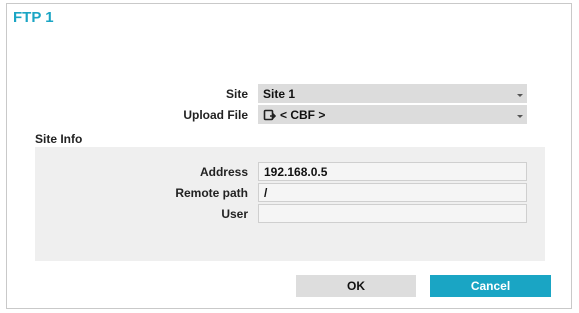  What do you see at coordinates (223, 172) in the screenshot?
I see `address-label: Address` at bounding box center [223, 172].